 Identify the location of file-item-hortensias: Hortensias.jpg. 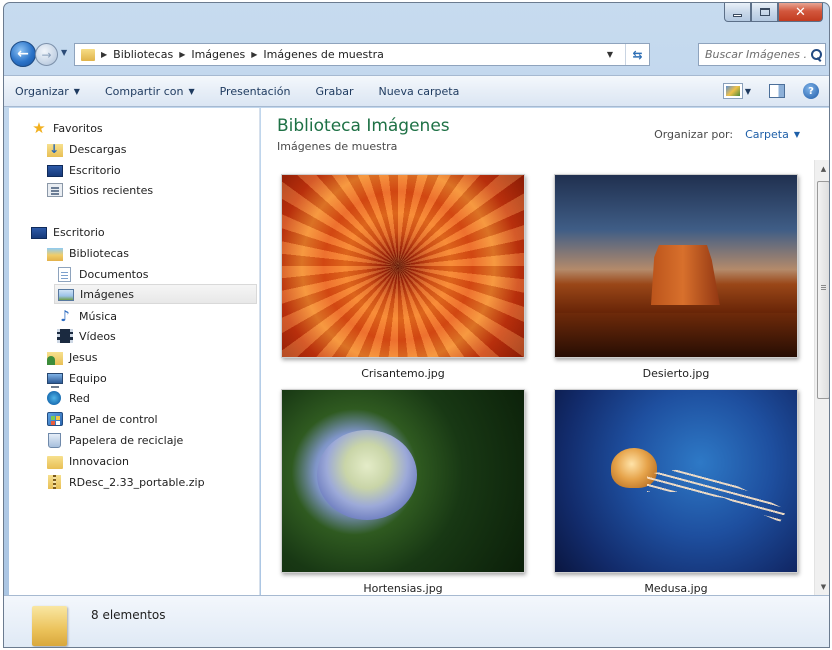
(403, 492).